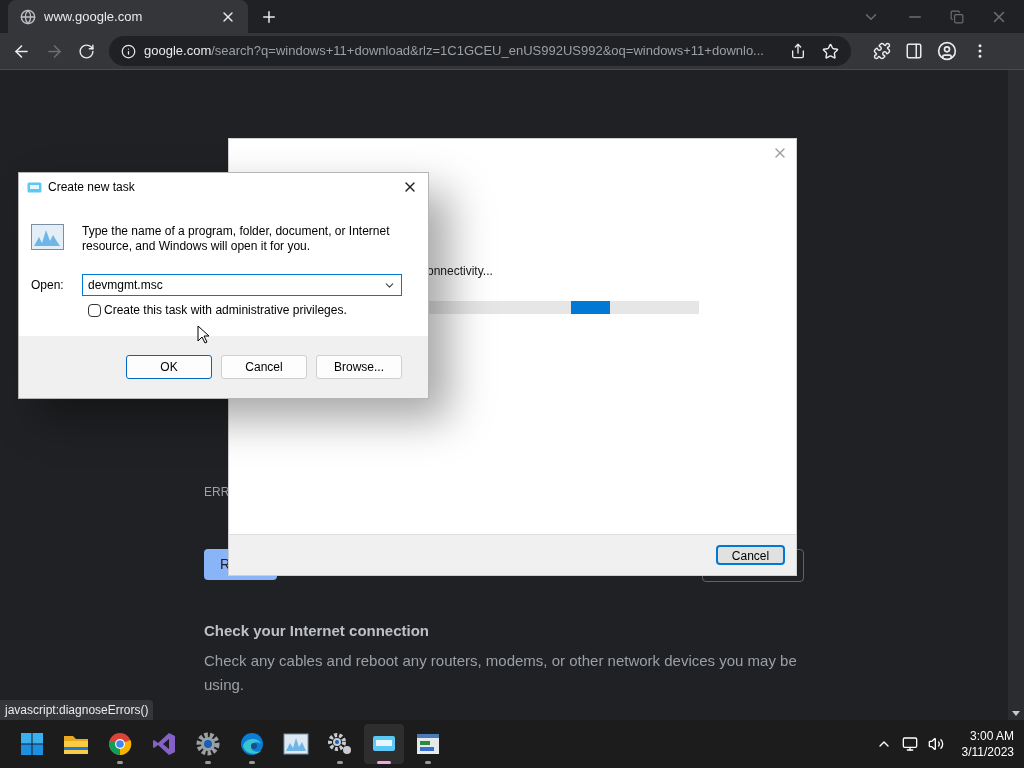  I want to click on share-icon, so click(798, 51).